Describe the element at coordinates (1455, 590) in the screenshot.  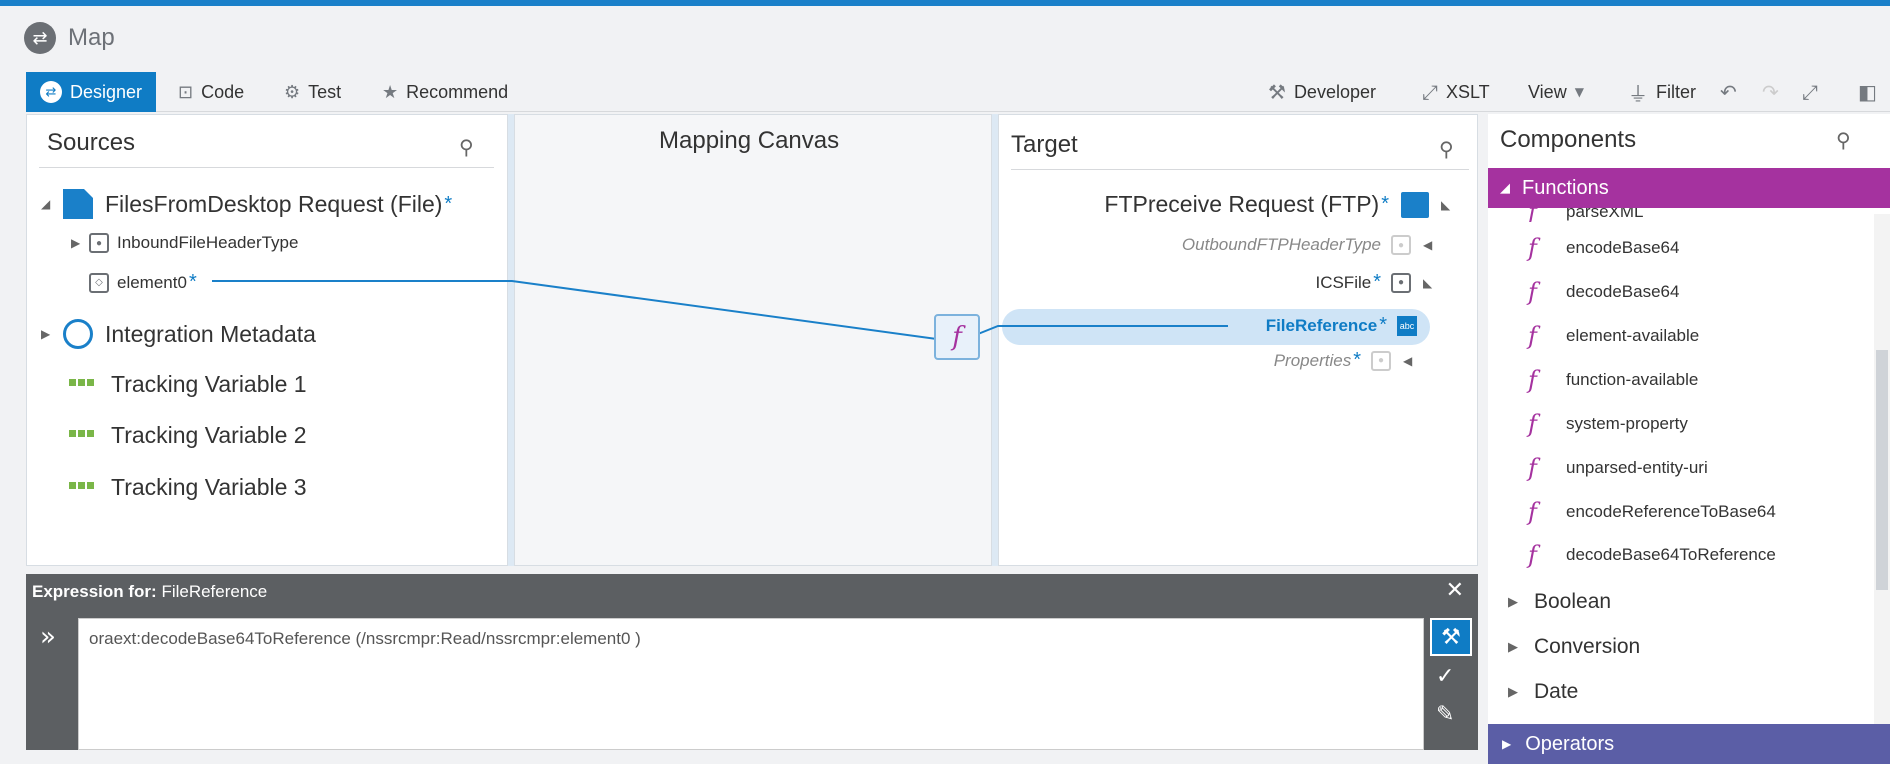
I see `close-icon: ✕` at that location.